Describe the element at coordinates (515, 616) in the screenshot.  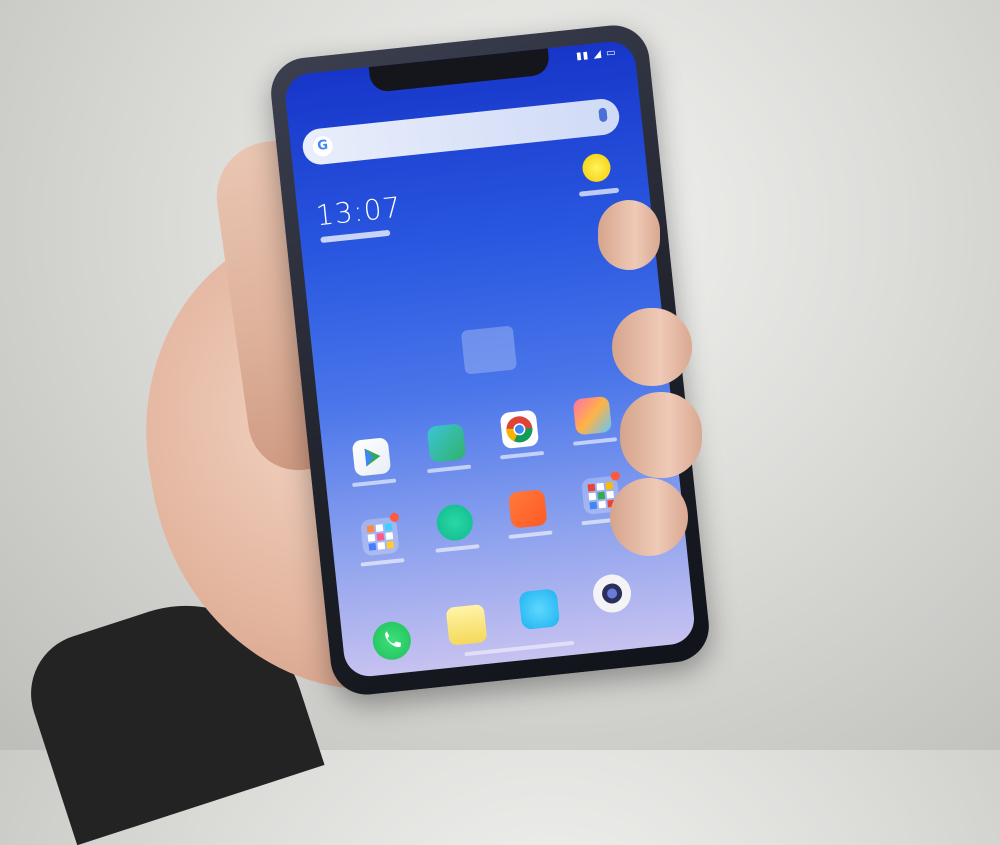
I see `app-dock` at that location.